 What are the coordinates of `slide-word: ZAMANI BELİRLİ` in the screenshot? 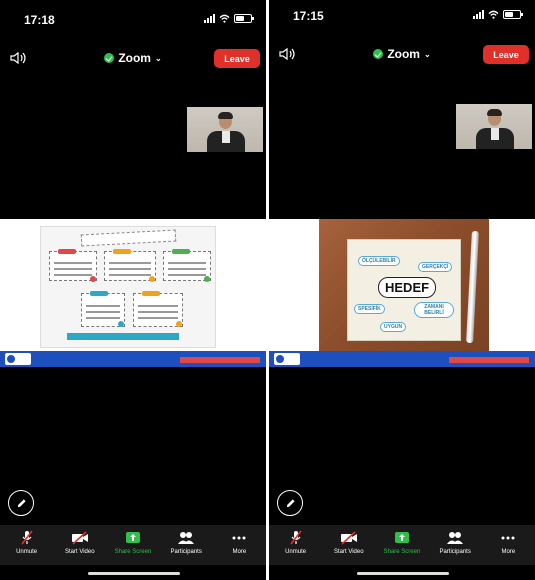 It's located at (434, 310).